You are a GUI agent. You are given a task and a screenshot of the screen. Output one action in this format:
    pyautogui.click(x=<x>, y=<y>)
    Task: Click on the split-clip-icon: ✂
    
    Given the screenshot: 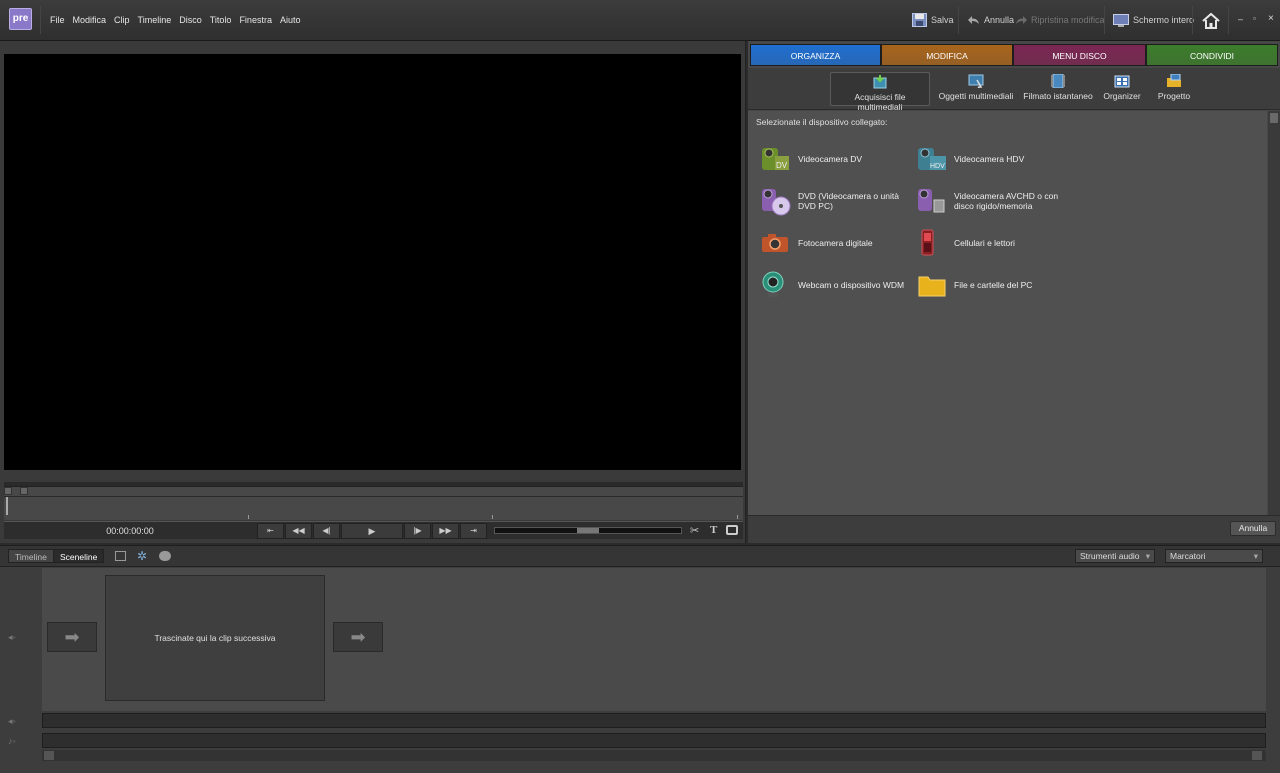 What is the action you would take?
    pyautogui.click(x=694, y=530)
    